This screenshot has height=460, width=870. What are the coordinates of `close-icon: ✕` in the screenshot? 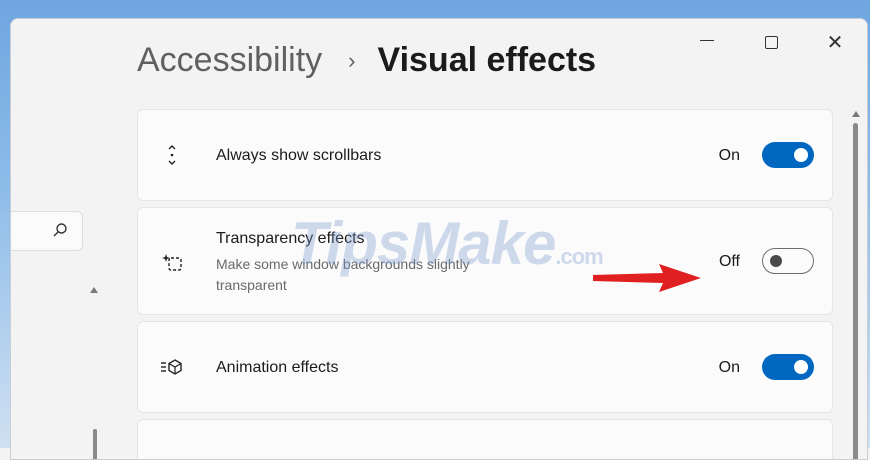 It's located at (835, 42).